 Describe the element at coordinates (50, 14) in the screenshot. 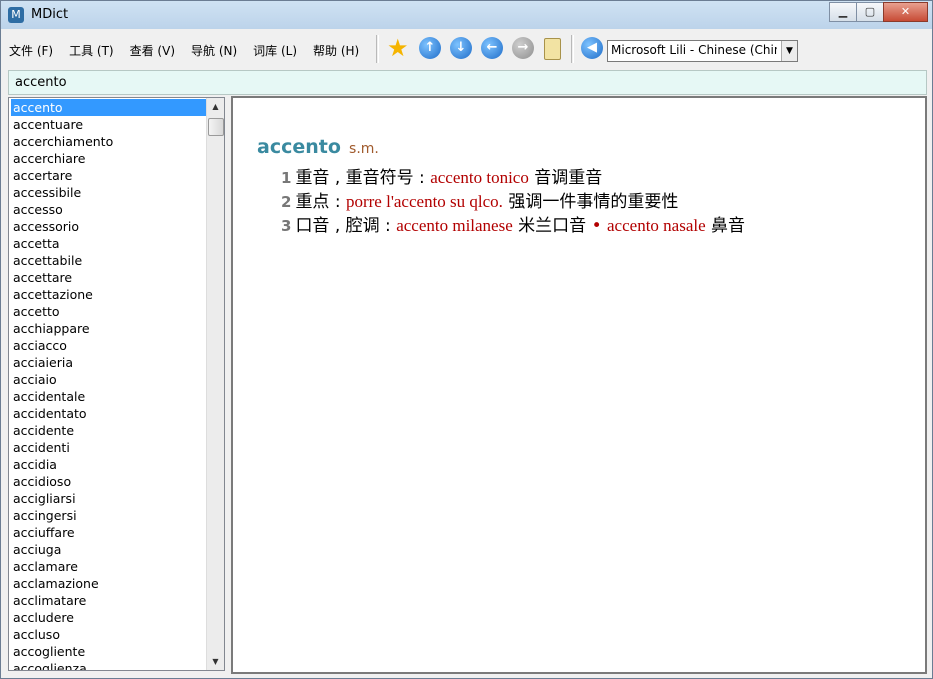

I see `window-title: MDict` at that location.